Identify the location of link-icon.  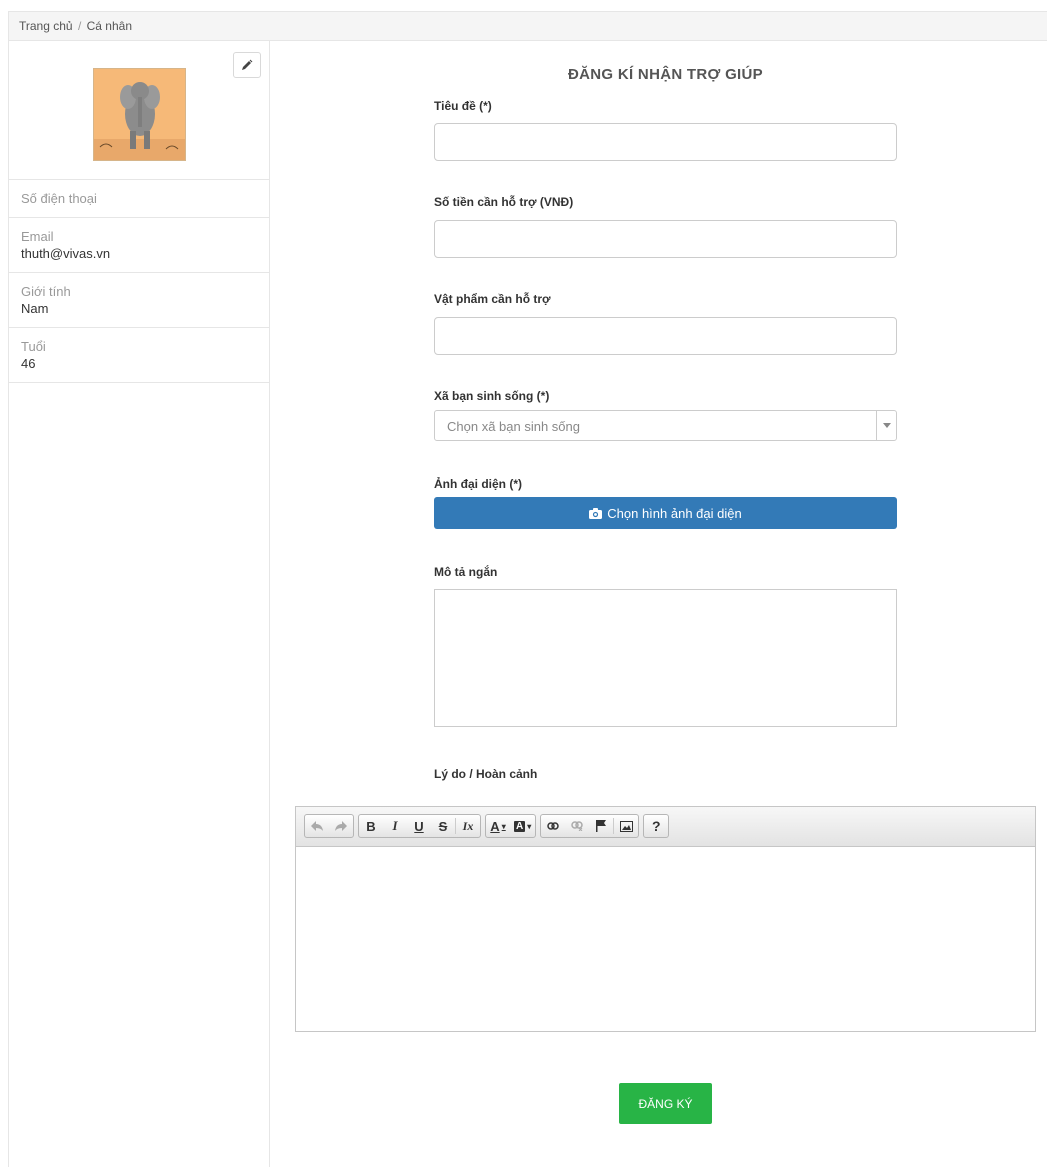
(553, 826).